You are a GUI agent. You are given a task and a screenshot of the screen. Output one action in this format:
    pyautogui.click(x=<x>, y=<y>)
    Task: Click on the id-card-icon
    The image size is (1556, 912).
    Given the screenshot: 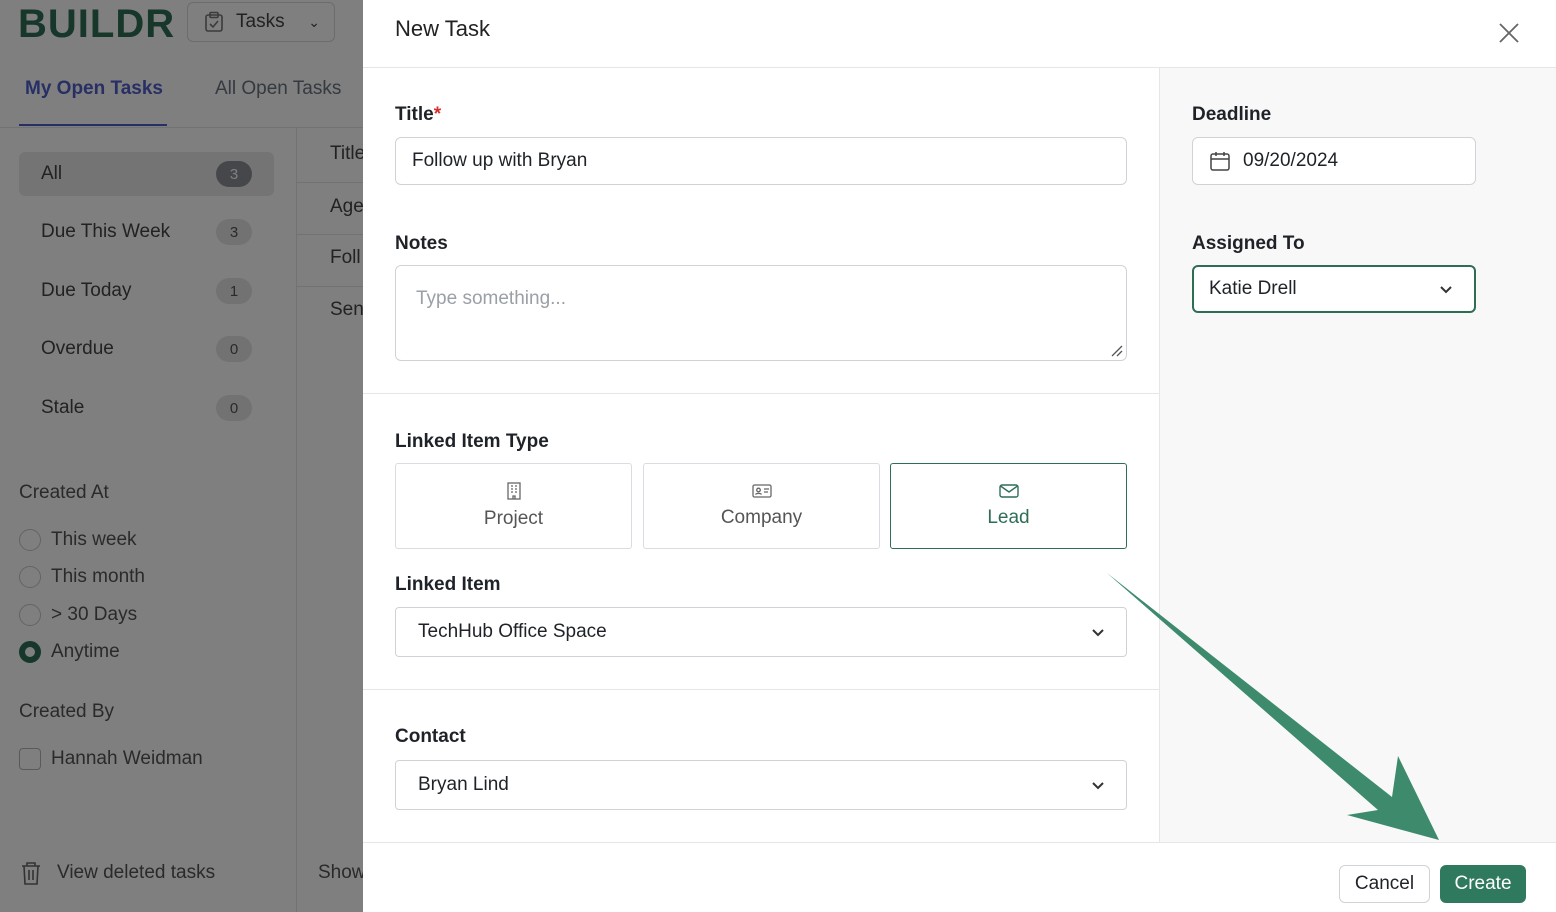 What is the action you would take?
    pyautogui.click(x=761, y=491)
    